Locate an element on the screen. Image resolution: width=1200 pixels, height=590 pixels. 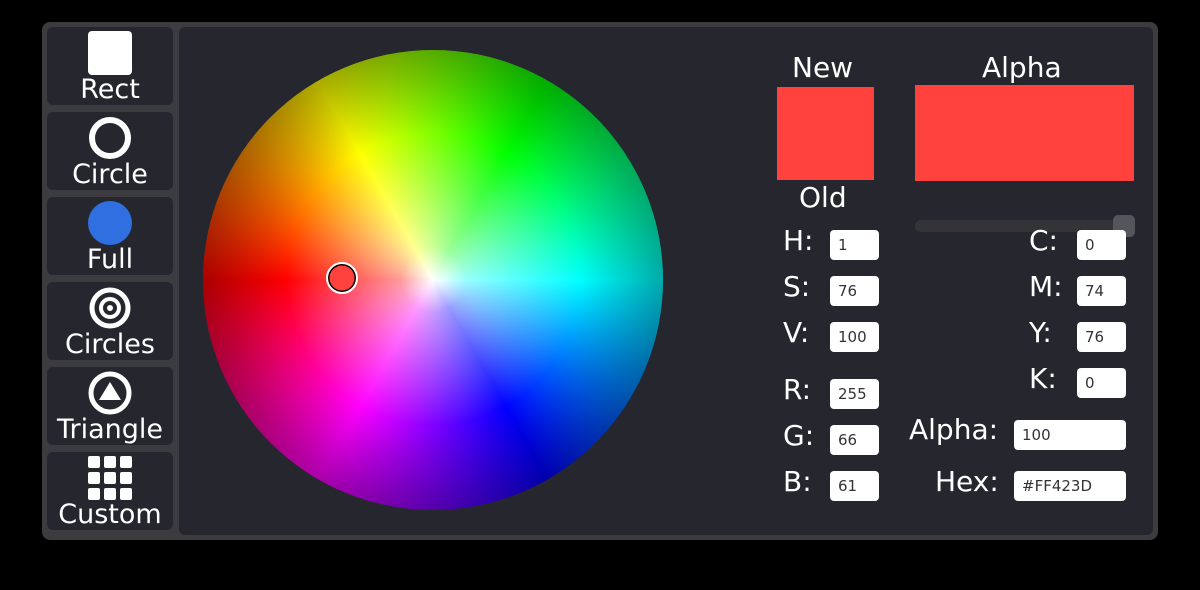
circles-style-button: Circles is located at coordinates (110, 321).